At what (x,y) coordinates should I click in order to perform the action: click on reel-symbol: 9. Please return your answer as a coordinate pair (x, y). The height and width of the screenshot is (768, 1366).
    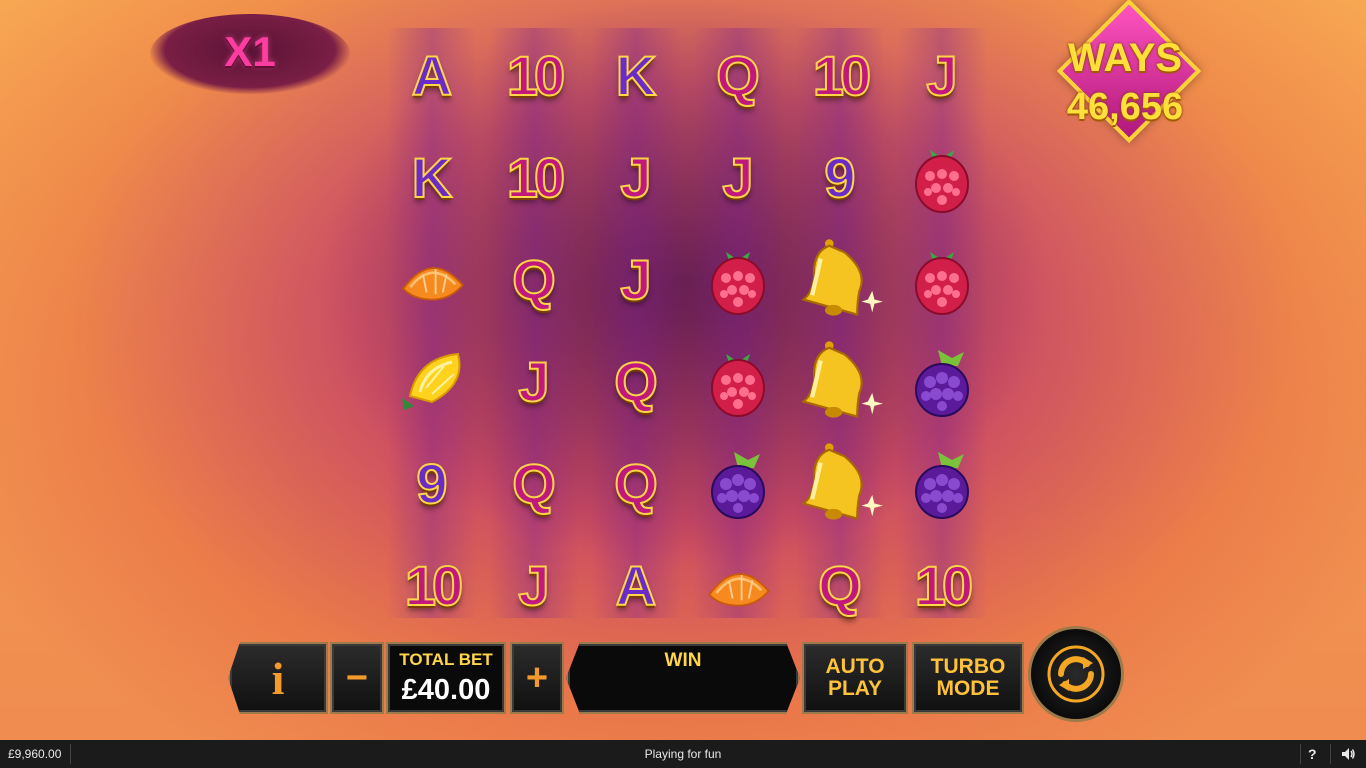
    Looking at the image, I should click on (432, 484).